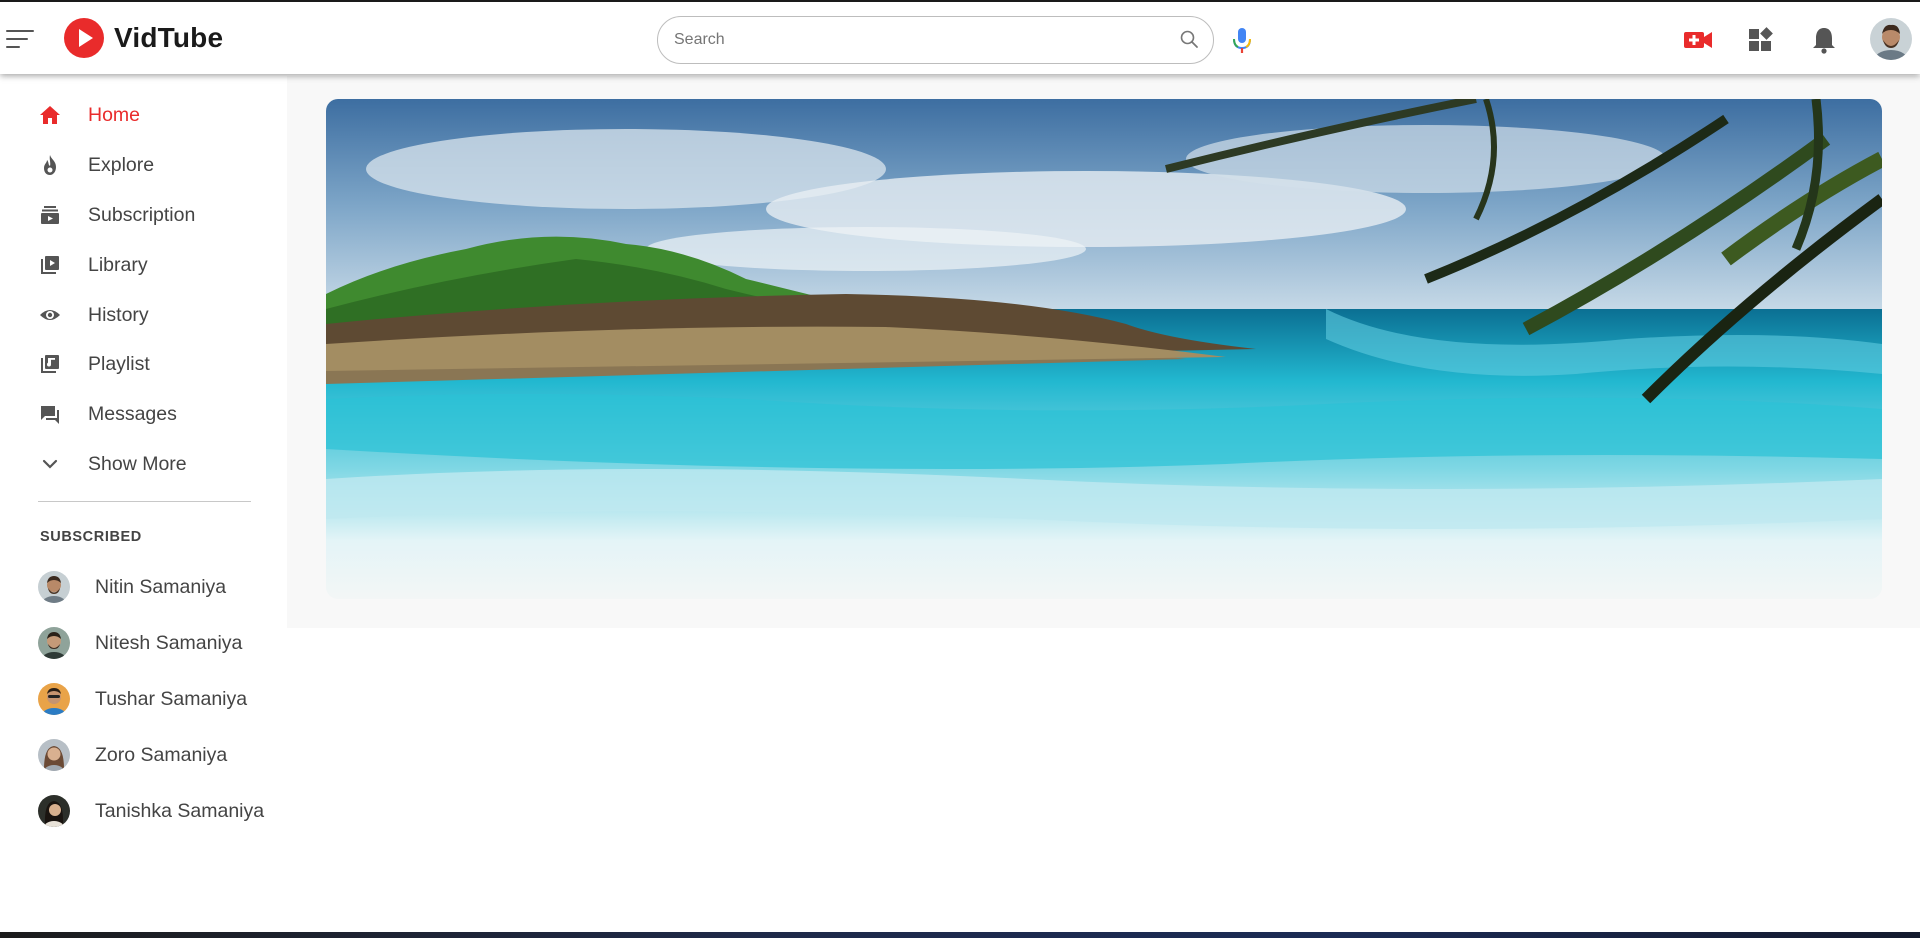 The height and width of the screenshot is (938, 1920). Describe the element at coordinates (118, 264) in the screenshot. I see `sidebar-item-label: Library` at that location.